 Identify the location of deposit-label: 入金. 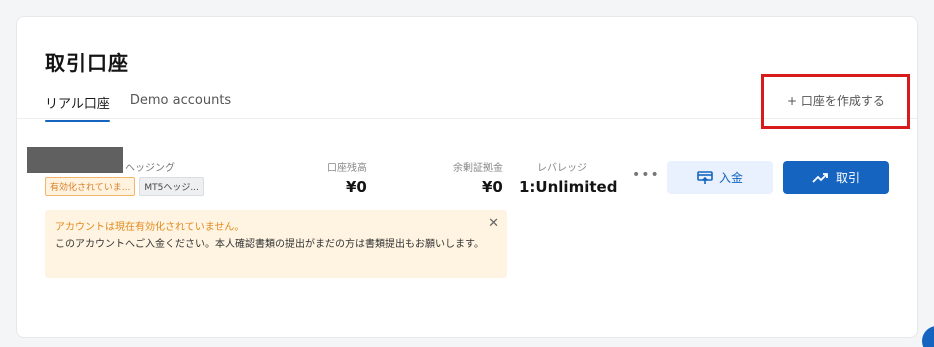
(730, 178).